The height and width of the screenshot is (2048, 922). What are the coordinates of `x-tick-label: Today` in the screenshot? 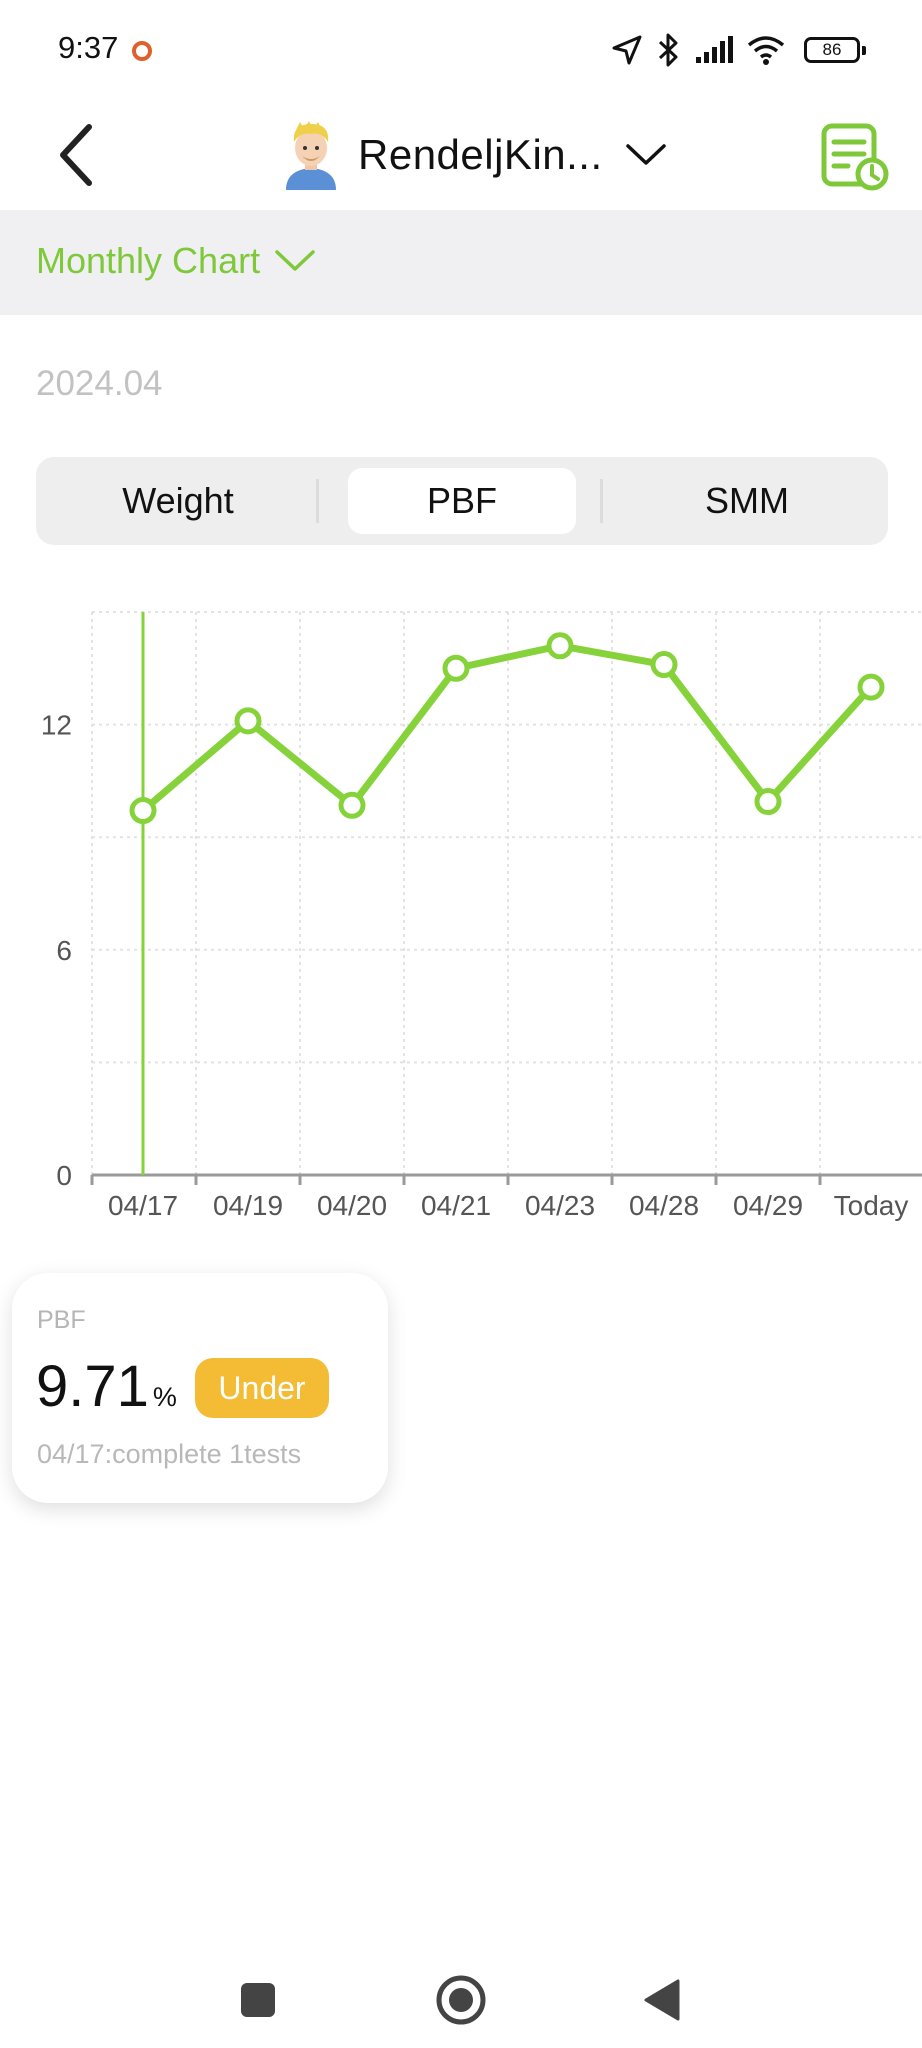 It's located at (871, 1205).